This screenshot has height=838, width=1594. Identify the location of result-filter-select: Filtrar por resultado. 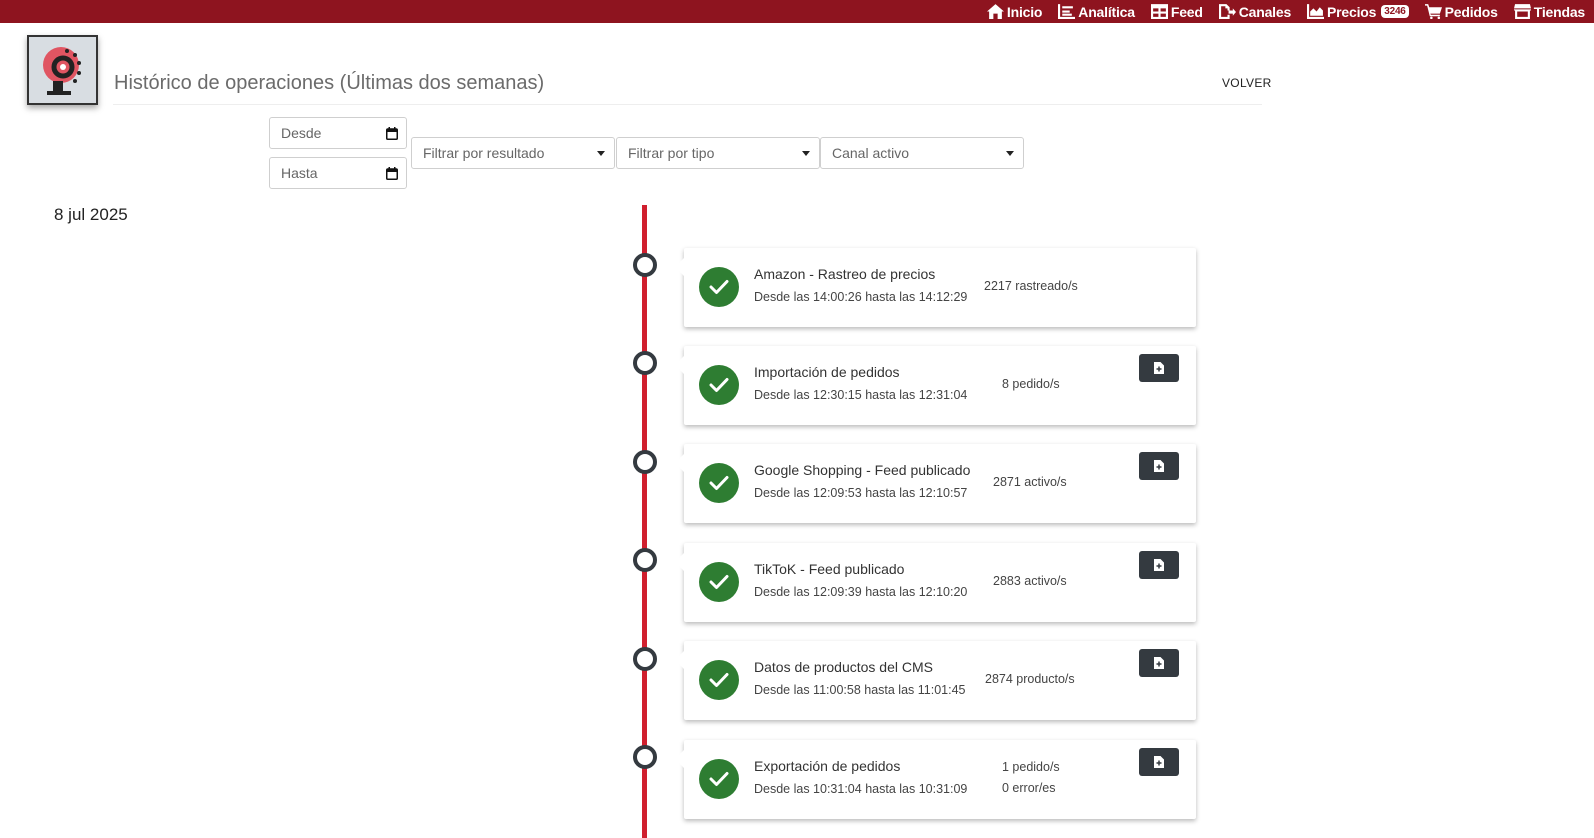
(513, 153).